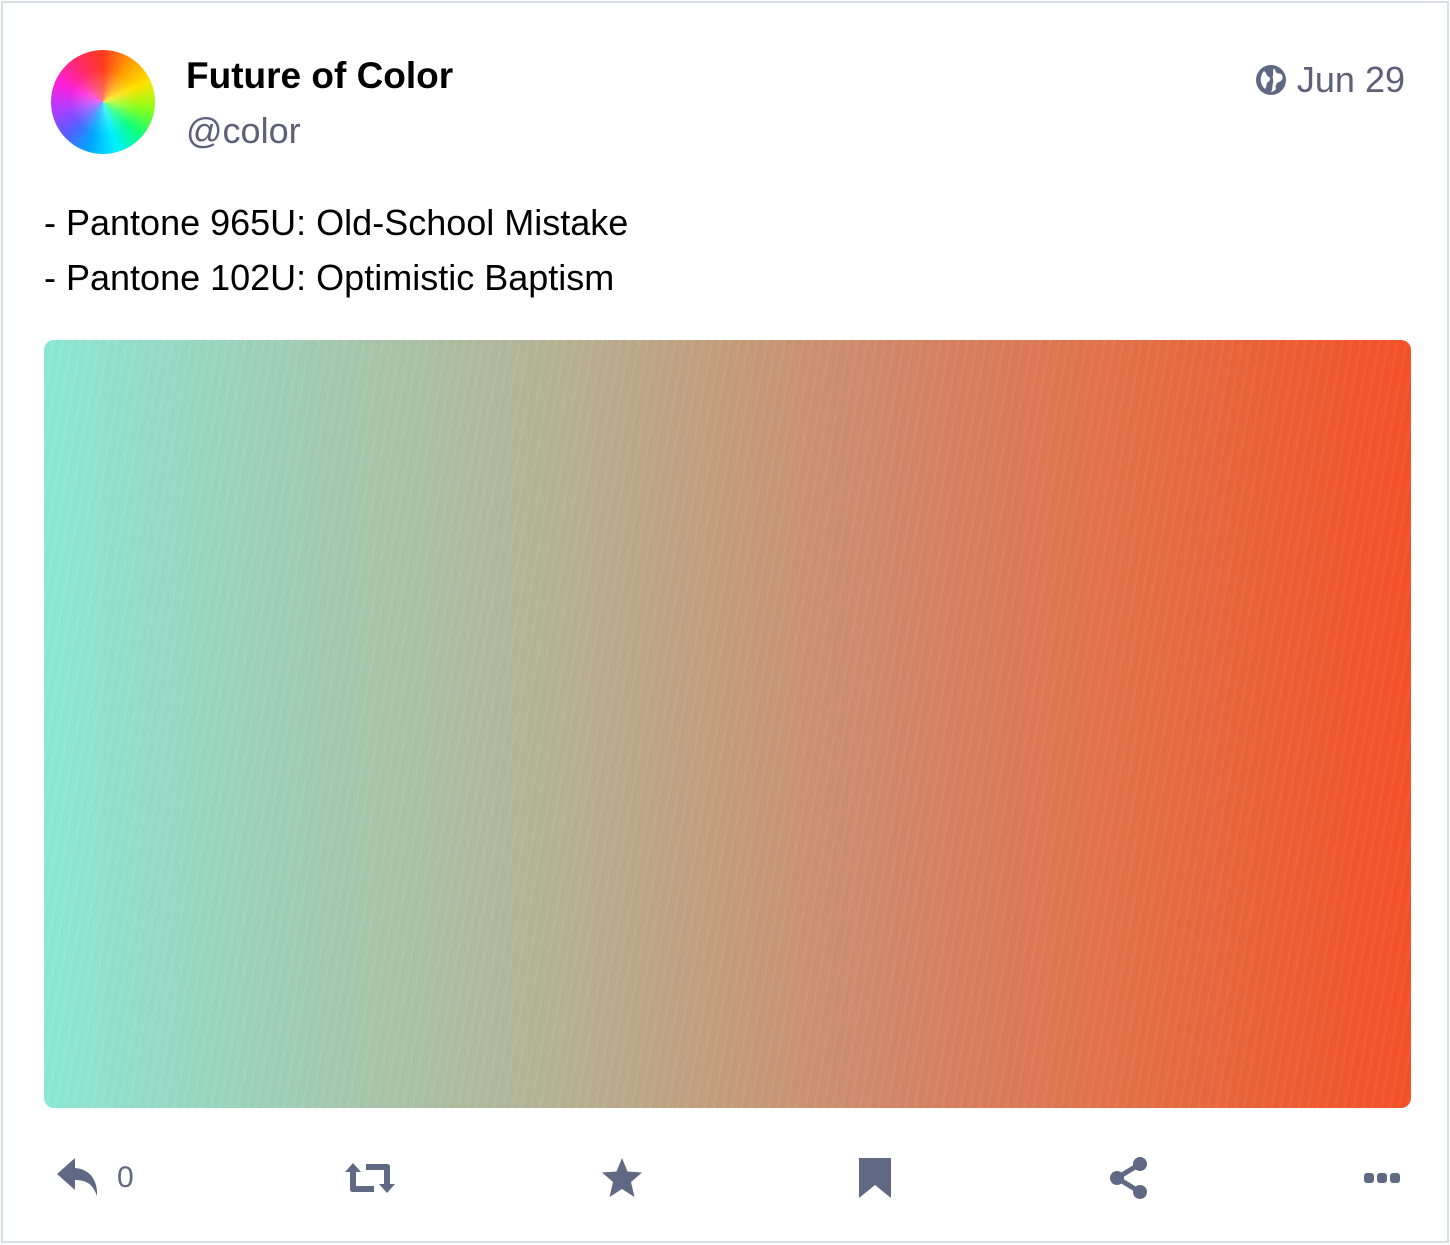 This screenshot has width=1450, height=1245. Describe the element at coordinates (336, 222) in the screenshot. I see `status-line: - Pantone 965U: Old-School Mistake` at that location.